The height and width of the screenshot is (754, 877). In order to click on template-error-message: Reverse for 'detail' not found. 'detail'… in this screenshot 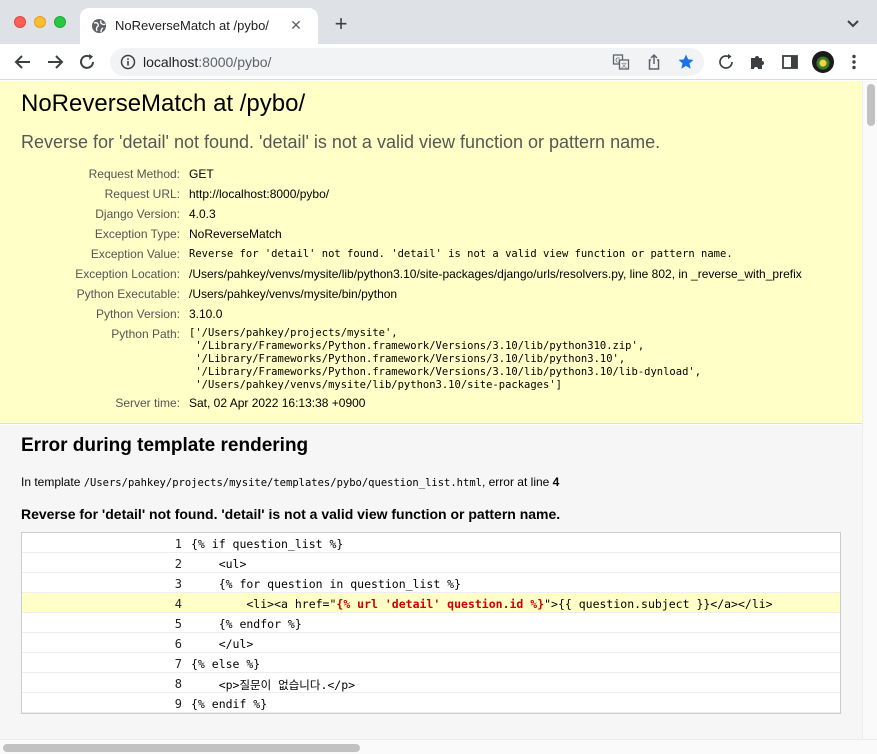, I will do `click(291, 514)`.